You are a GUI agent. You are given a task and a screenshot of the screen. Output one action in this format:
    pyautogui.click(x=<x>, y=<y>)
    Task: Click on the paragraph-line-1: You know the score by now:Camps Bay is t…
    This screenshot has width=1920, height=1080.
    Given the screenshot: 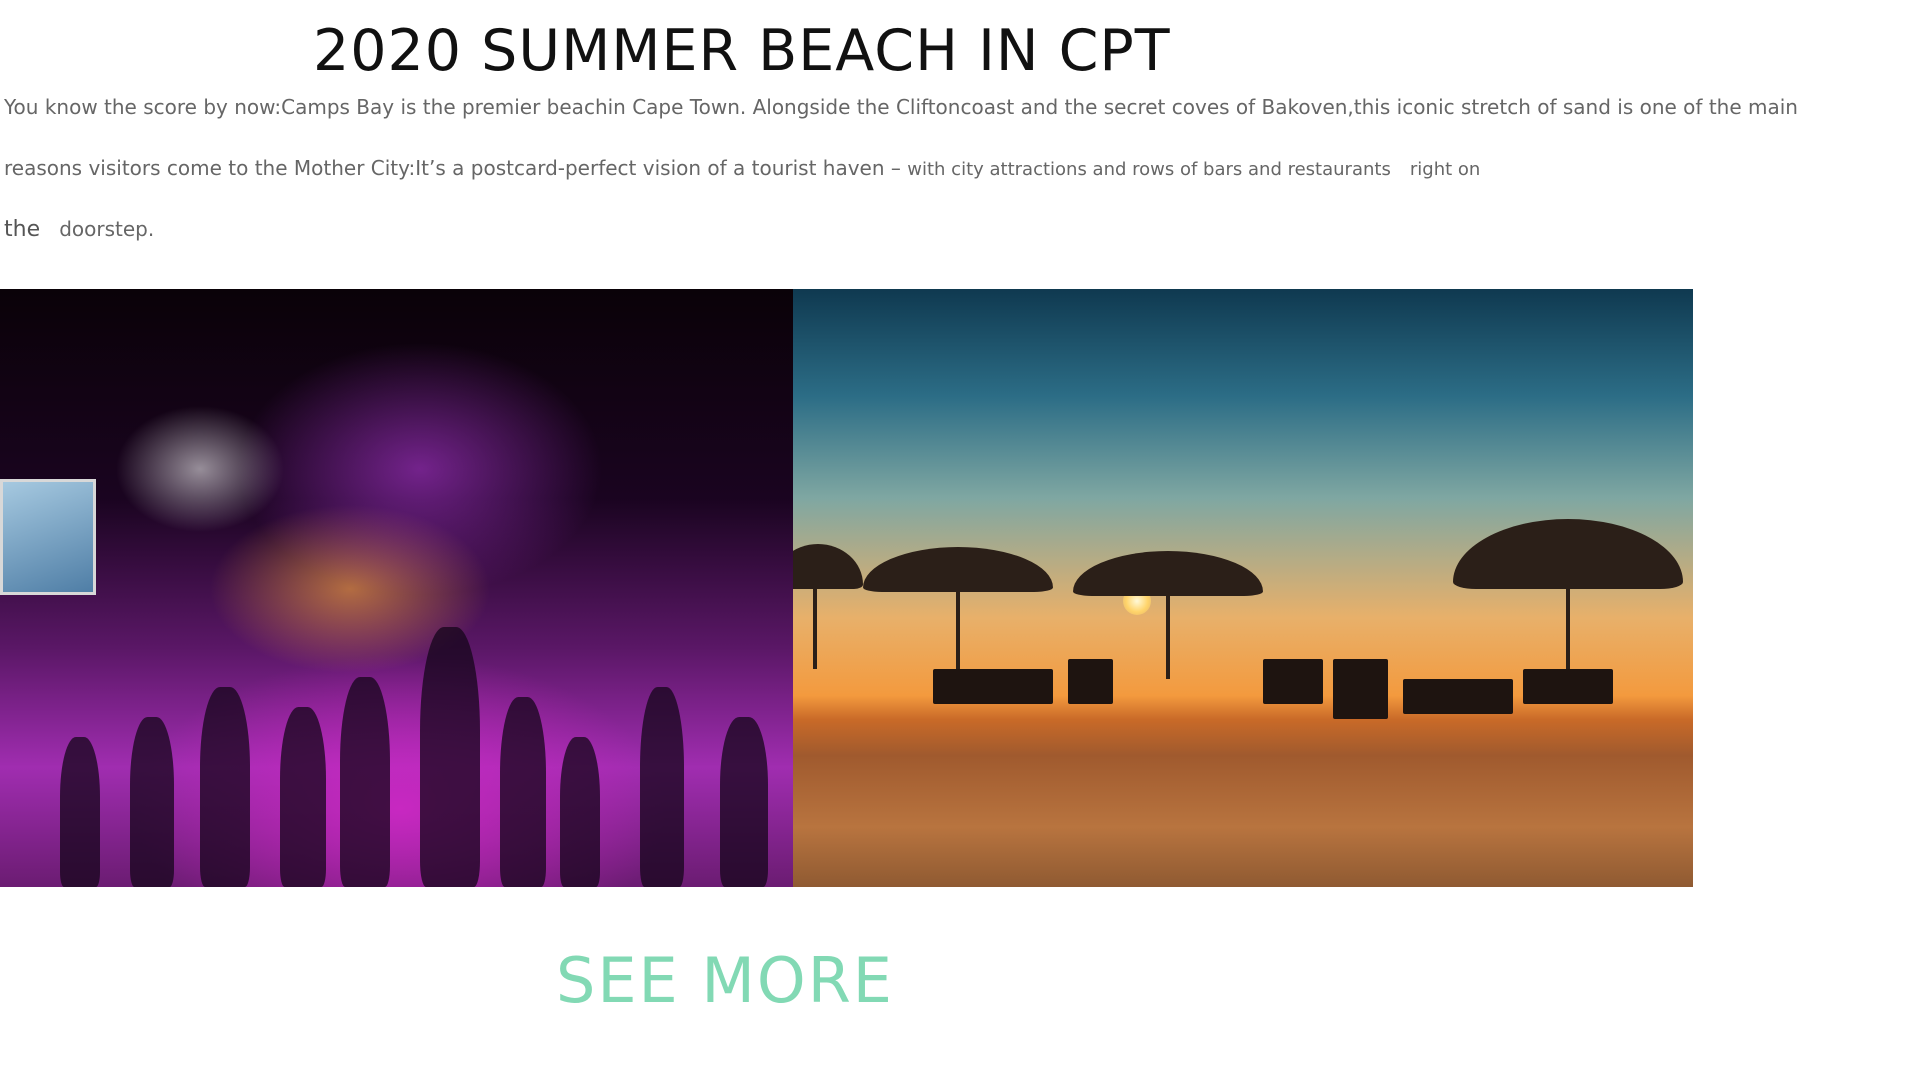 What is the action you would take?
    pyautogui.click(x=901, y=107)
    